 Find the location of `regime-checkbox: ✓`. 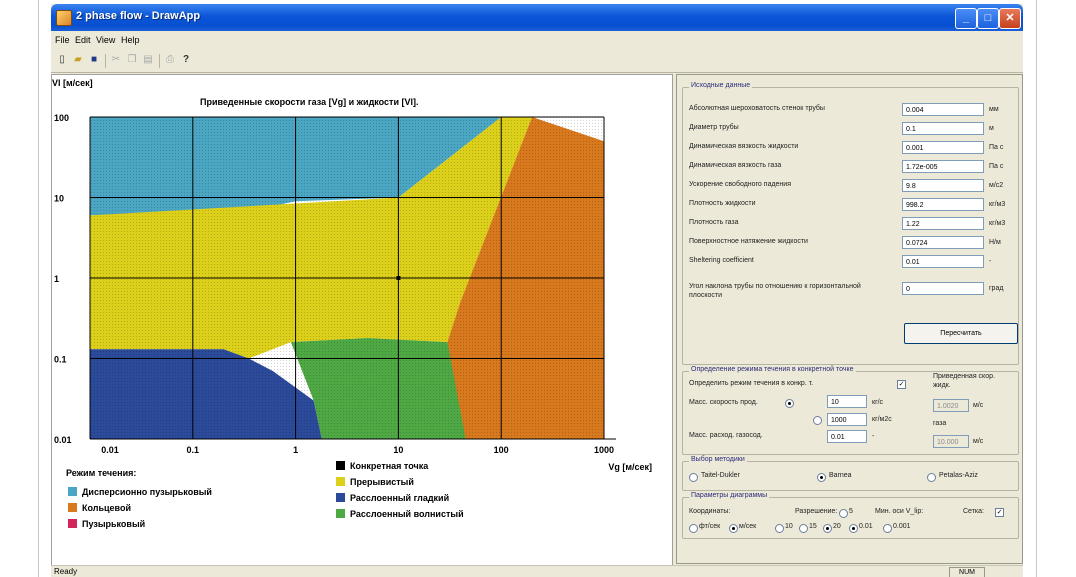

regime-checkbox: ✓ is located at coordinates (901, 384).